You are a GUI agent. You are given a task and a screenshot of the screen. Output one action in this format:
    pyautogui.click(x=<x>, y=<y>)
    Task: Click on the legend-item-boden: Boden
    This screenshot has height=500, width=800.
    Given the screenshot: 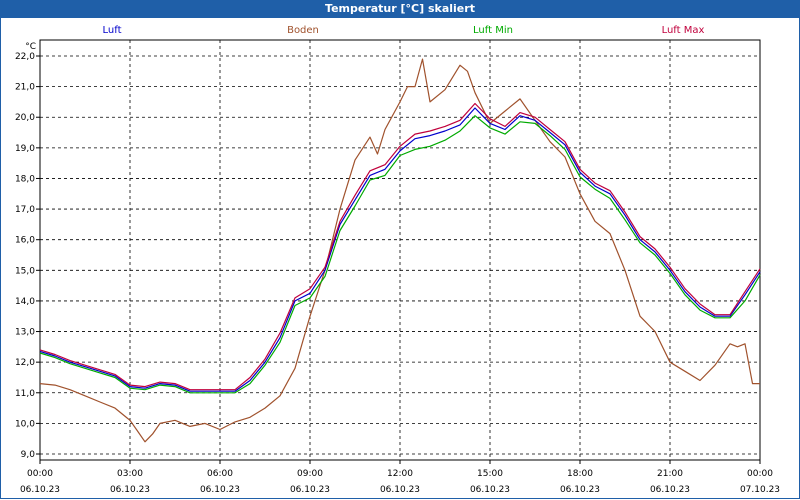 What is the action you would take?
    pyautogui.click(x=303, y=30)
    